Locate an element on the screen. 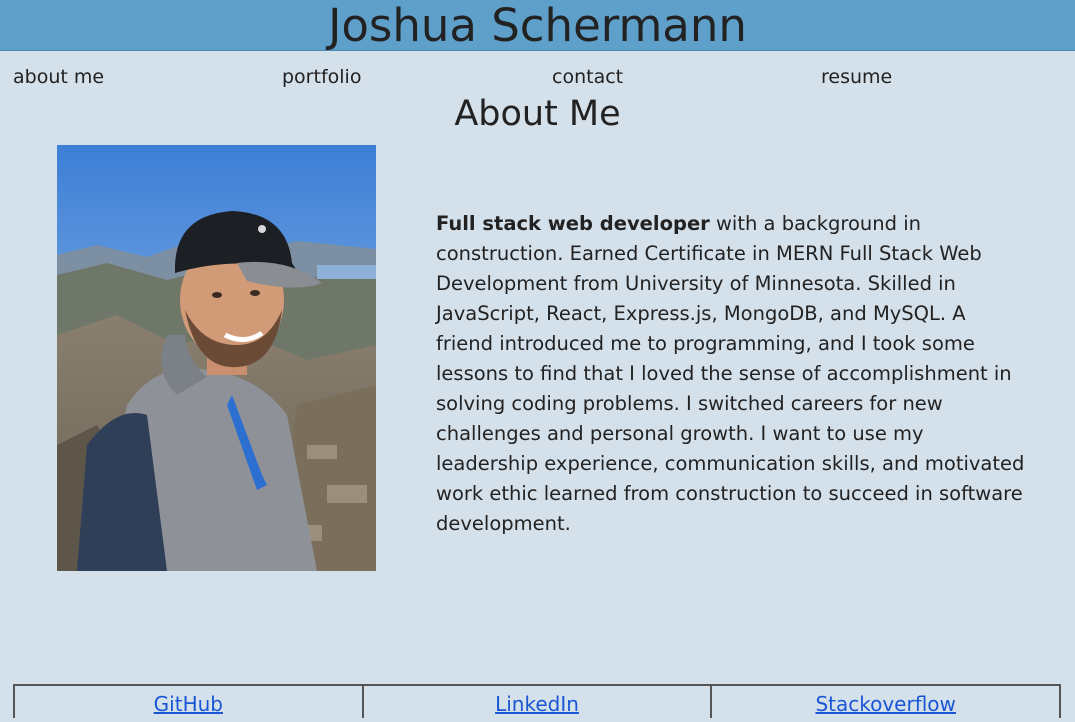  footer-cell-linkedin: LinkedIn is located at coordinates (538, 701).